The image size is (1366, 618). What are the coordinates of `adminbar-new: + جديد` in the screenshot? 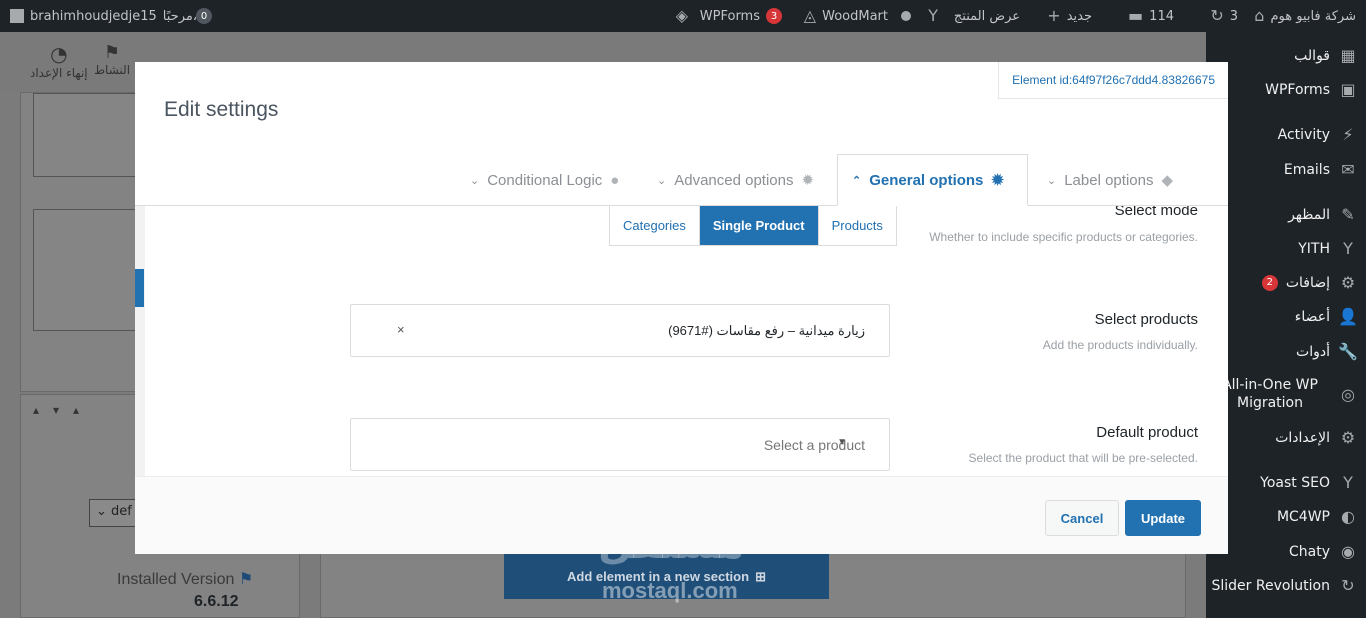 It's located at (1069, 16).